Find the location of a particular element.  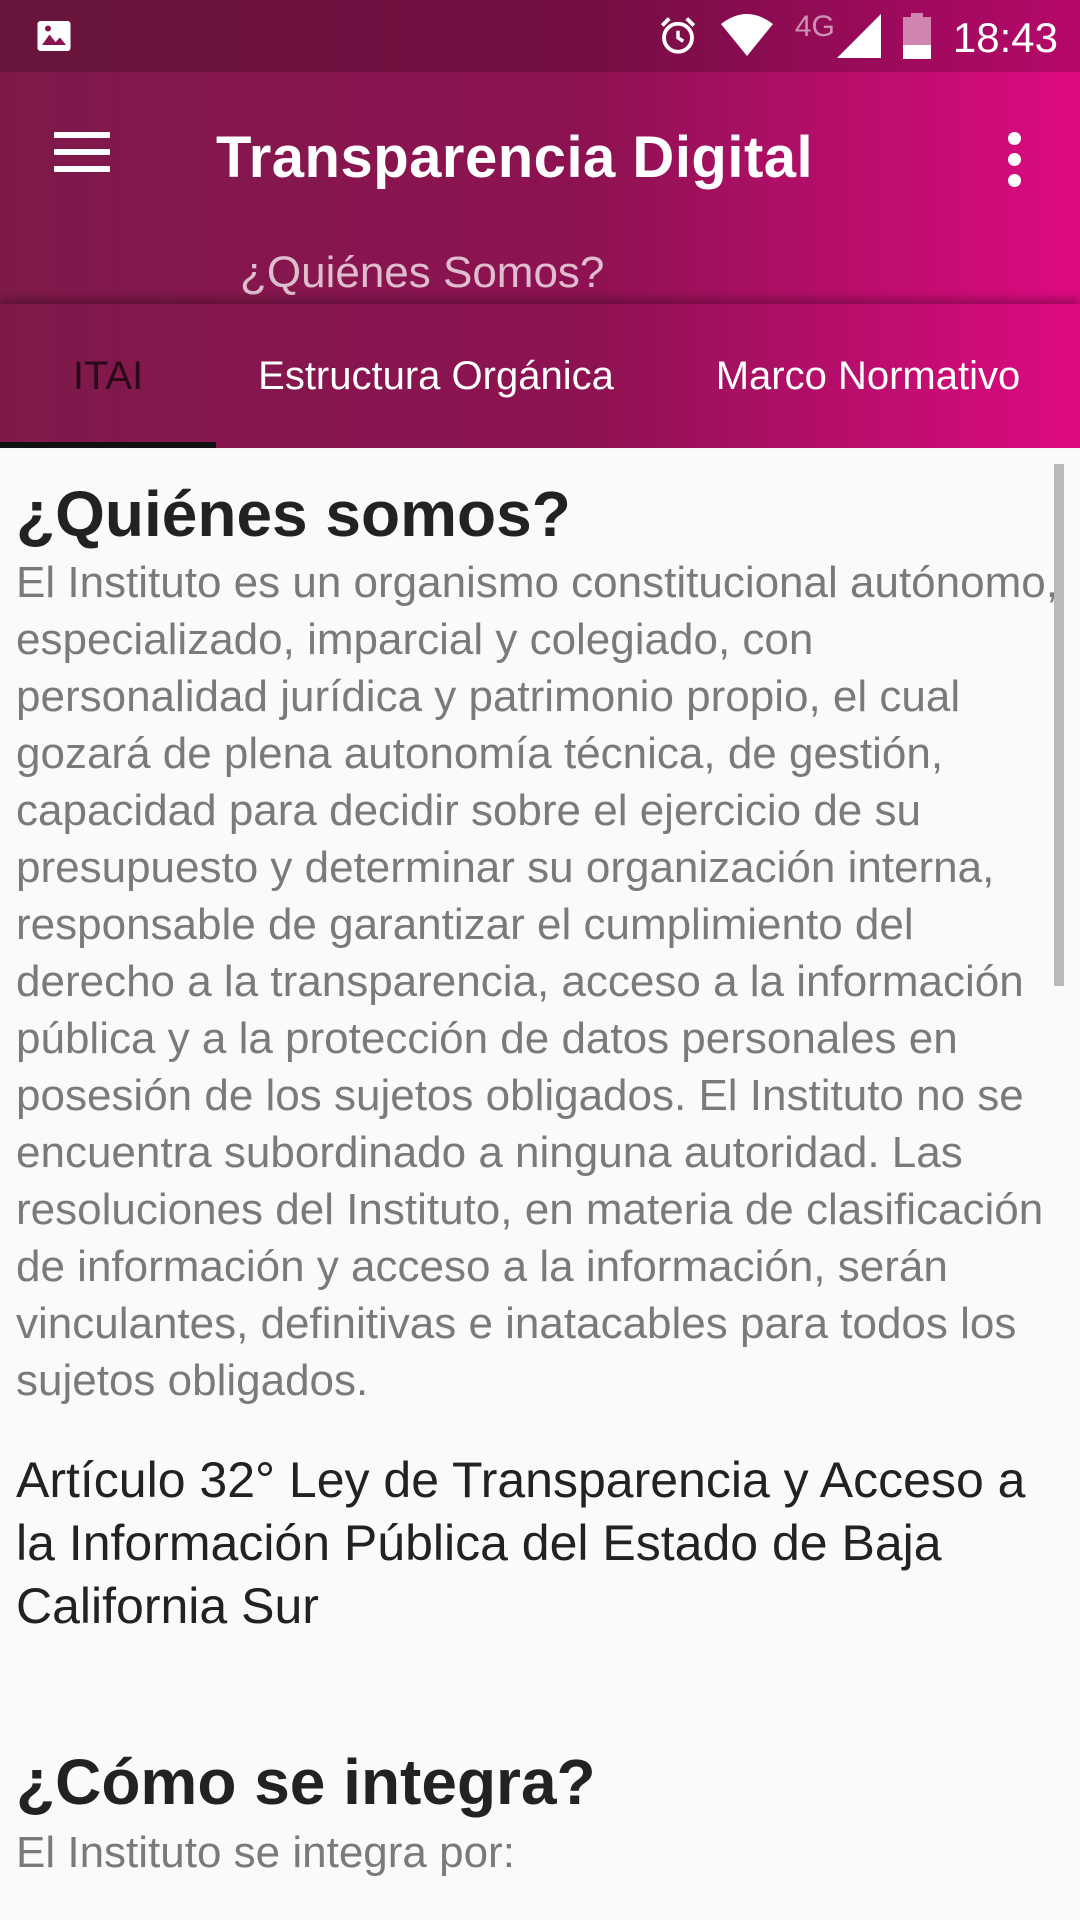

network-type-label: 4G is located at coordinates (814, 26).